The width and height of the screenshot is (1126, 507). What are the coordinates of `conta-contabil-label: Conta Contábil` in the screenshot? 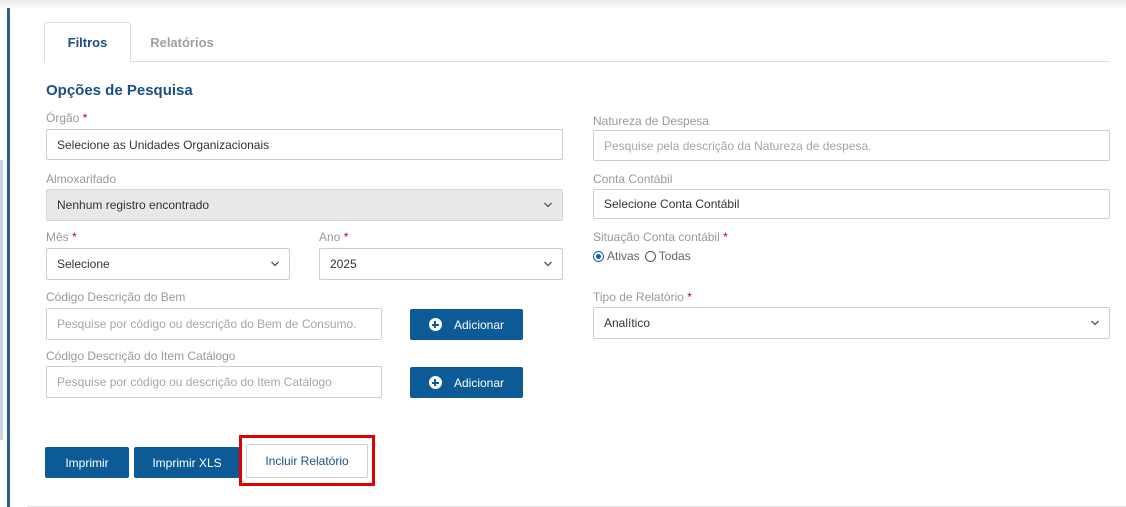 It's located at (633, 179).